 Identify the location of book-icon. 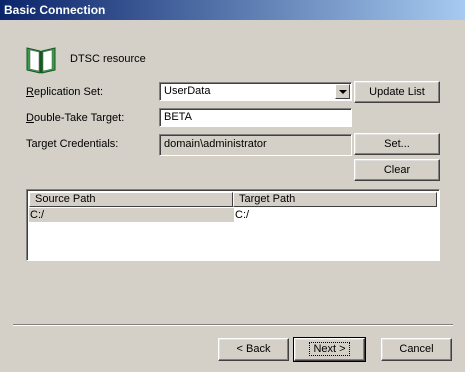
(41, 60).